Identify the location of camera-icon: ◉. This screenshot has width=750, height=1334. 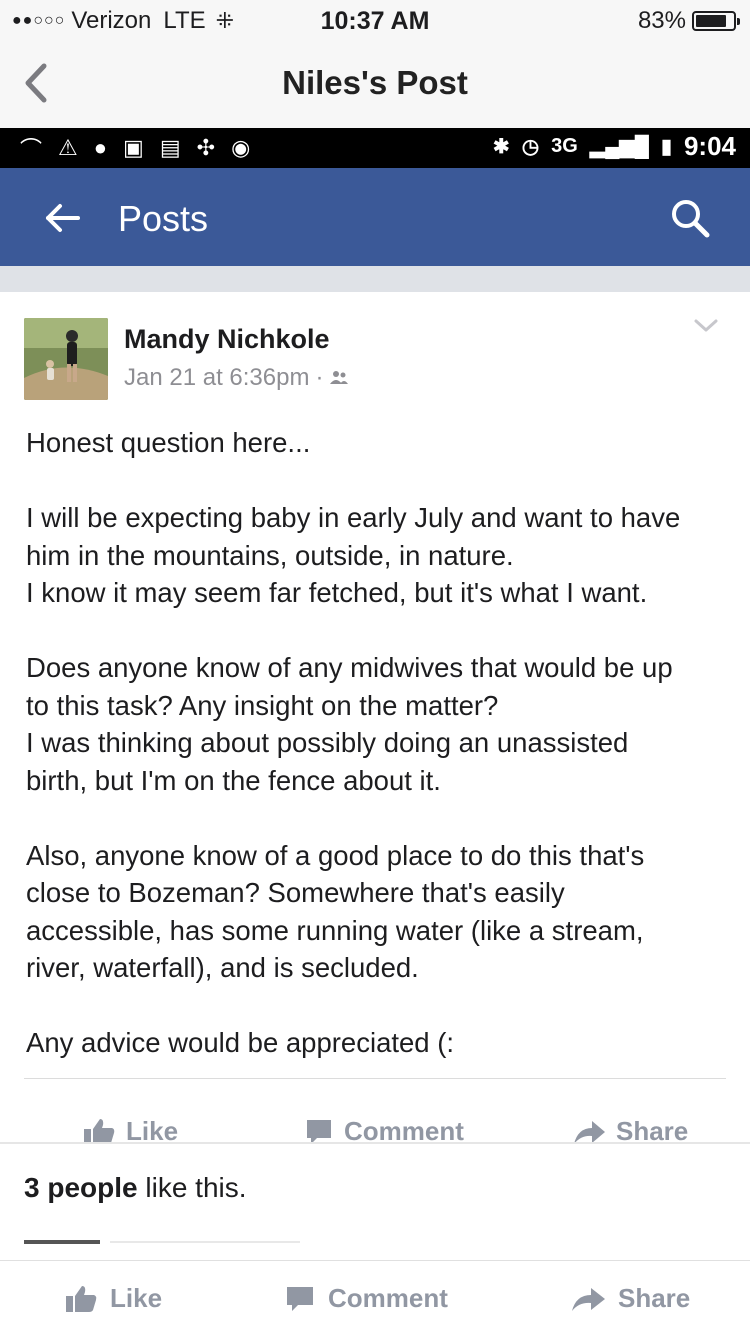
(241, 147).